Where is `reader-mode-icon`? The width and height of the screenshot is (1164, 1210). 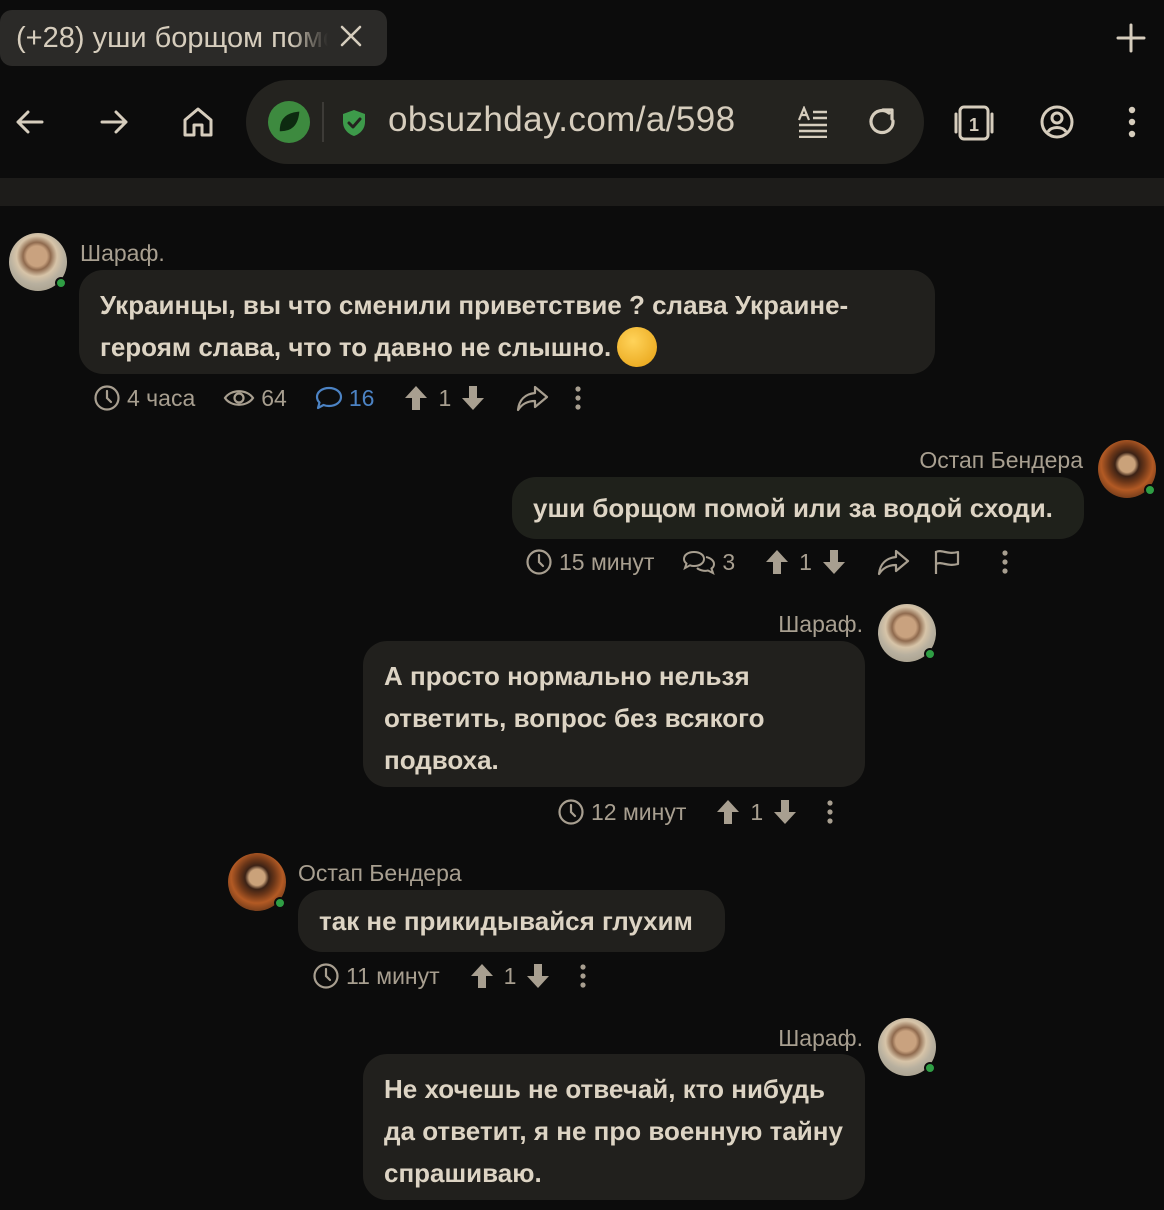
reader-mode-icon is located at coordinates (813, 122).